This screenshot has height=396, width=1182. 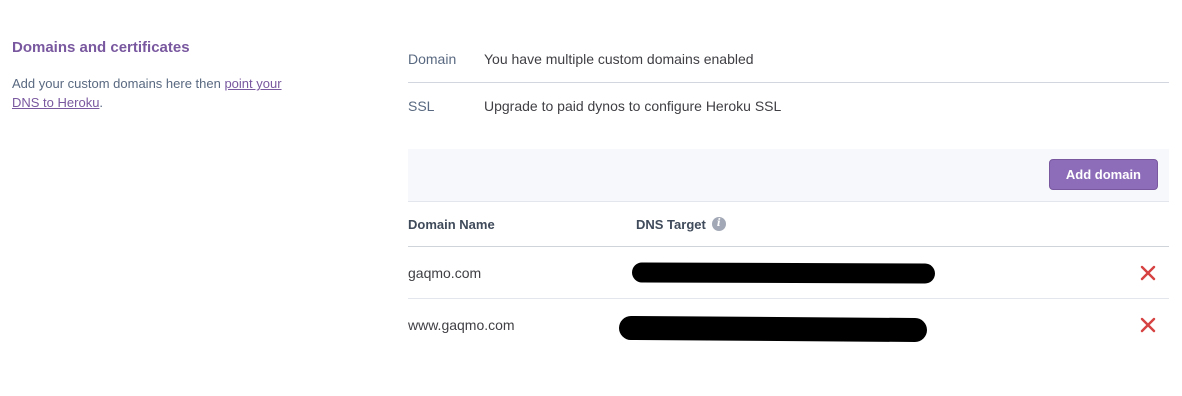 I want to click on dns-target-label: DNS Target, so click(x=671, y=224).